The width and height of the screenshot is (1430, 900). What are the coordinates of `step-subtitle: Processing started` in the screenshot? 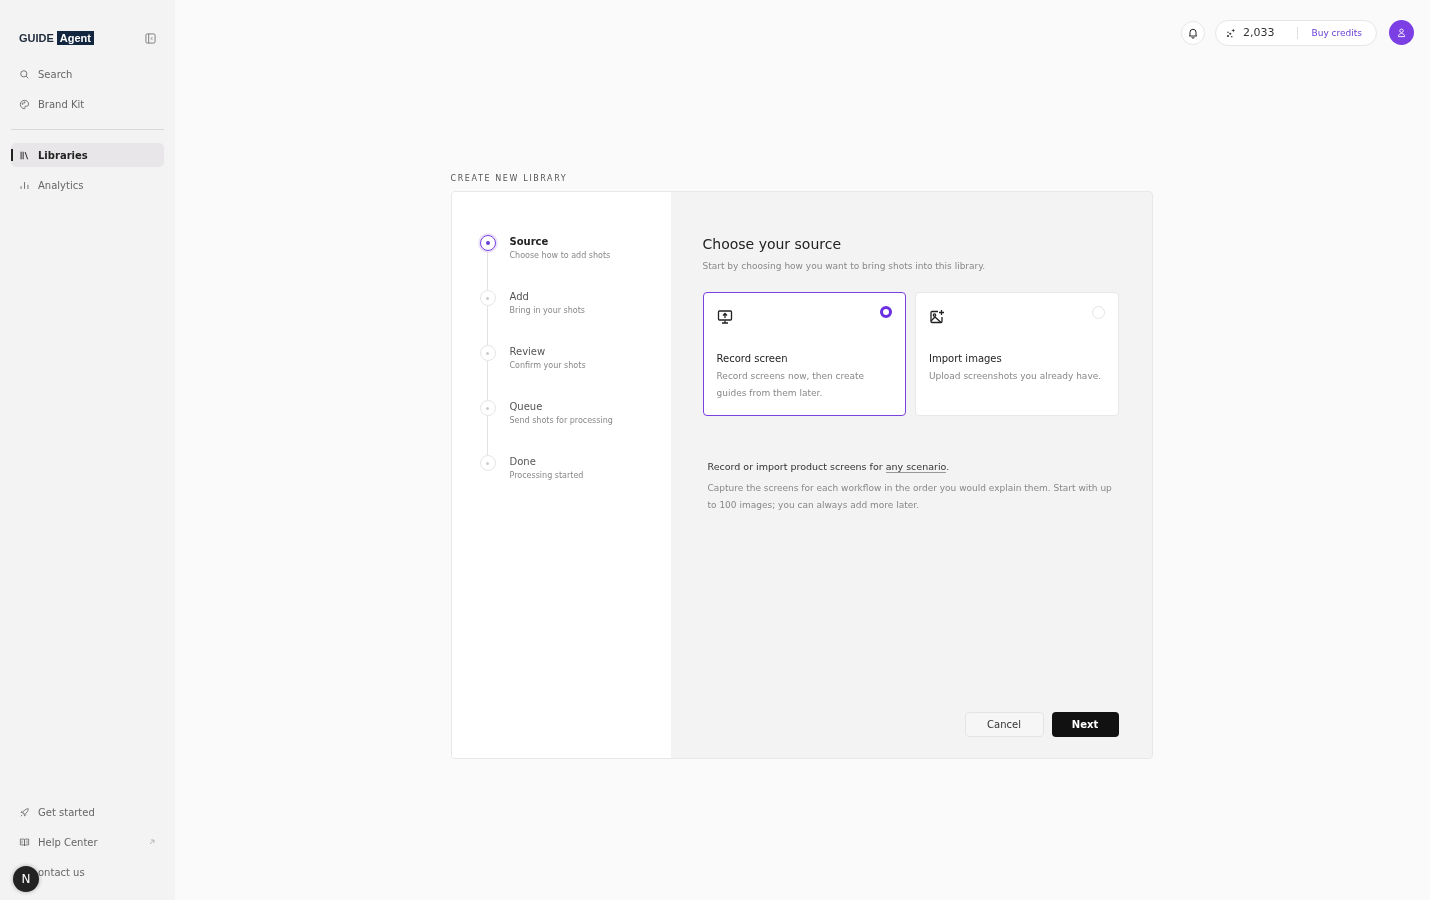 It's located at (546, 475).